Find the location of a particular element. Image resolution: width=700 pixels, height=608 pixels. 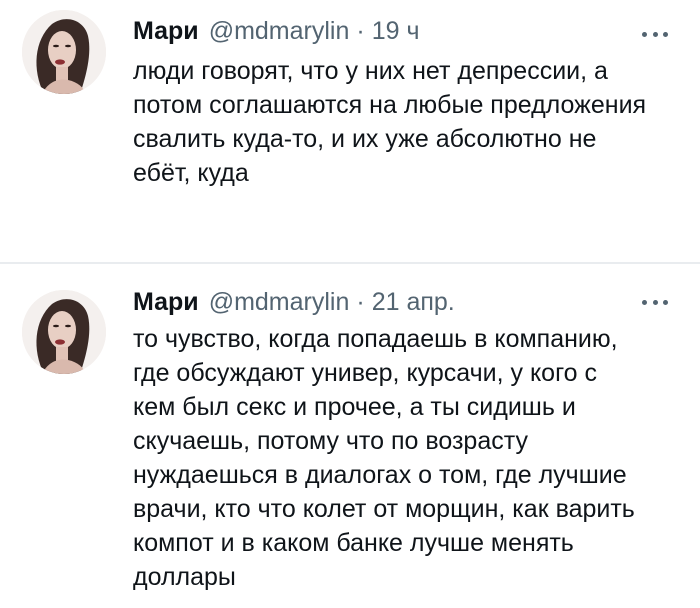

tweet-text-line: свалить куда-то, и их уже абсолютно не is located at coordinates (365, 139).